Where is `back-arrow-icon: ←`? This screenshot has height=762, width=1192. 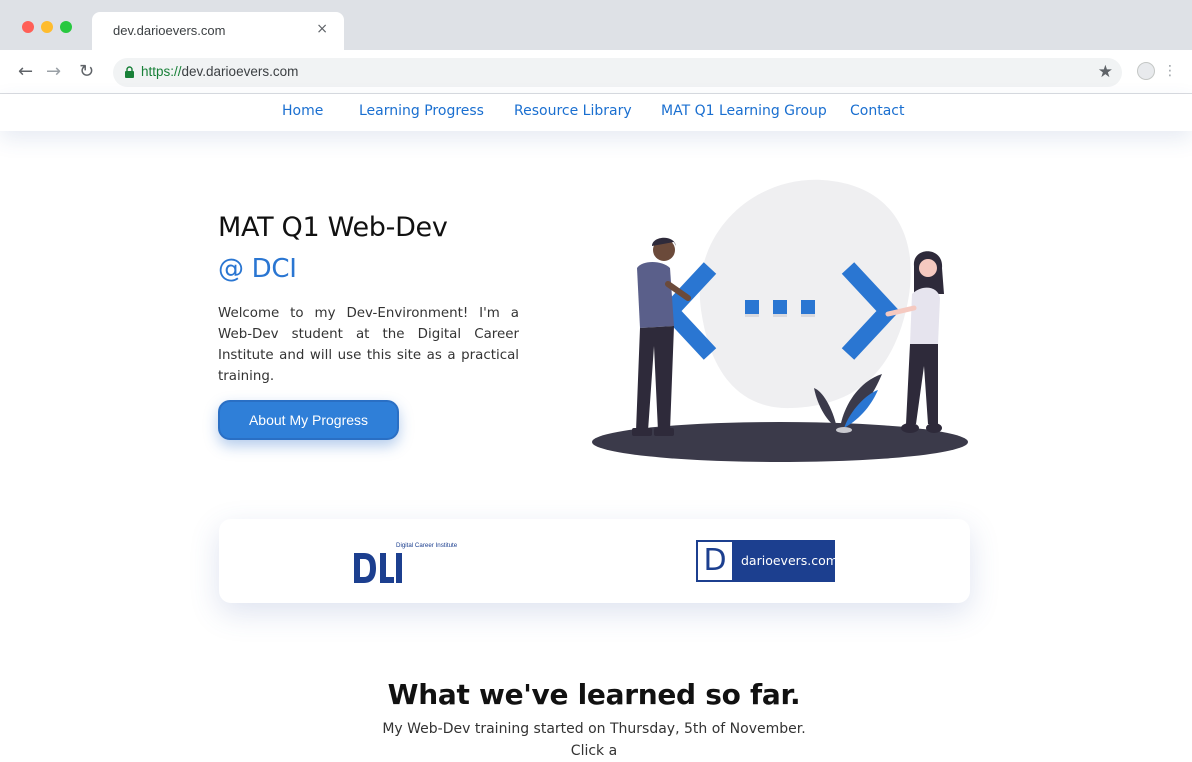
back-arrow-icon: ← is located at coordinates (25, 72).